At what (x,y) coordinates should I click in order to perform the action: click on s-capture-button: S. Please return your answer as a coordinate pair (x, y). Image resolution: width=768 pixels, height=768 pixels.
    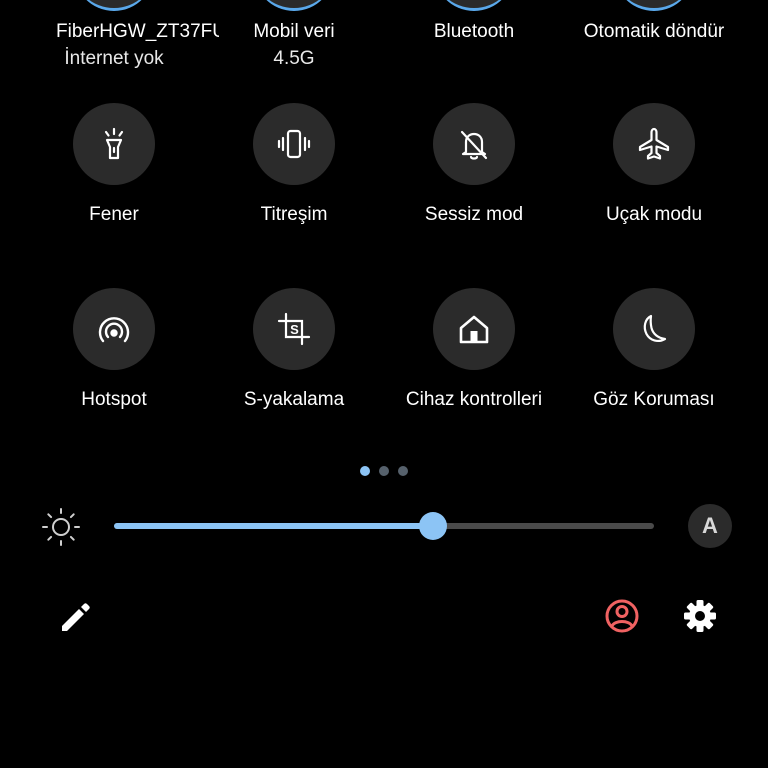
    Looking at the image, I should click on (294, 329).